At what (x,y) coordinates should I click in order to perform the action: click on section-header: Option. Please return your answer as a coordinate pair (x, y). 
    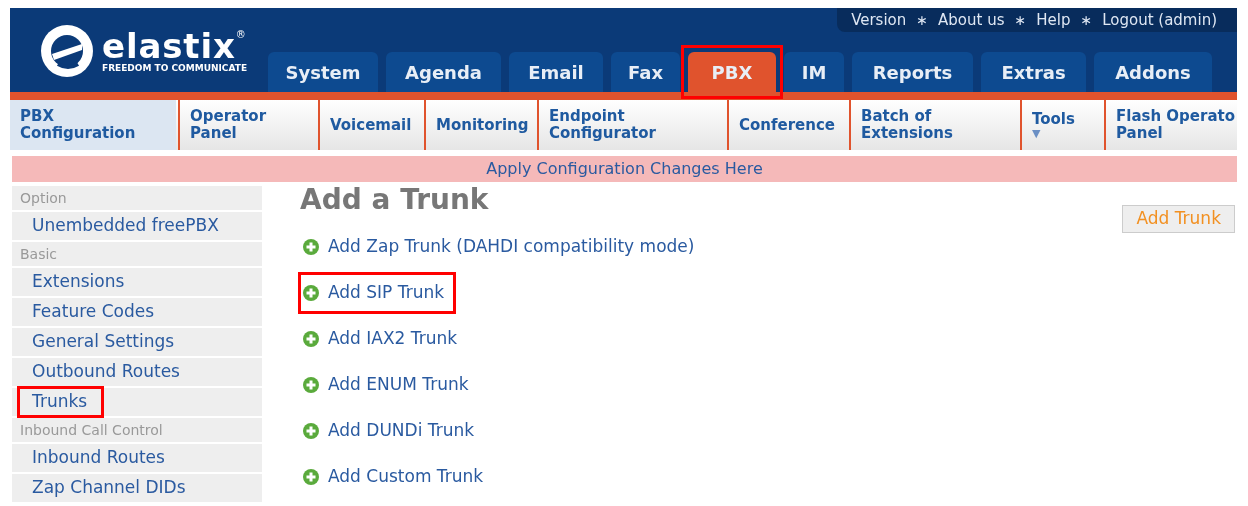
    Looking at the image, I should click on (43, 198).